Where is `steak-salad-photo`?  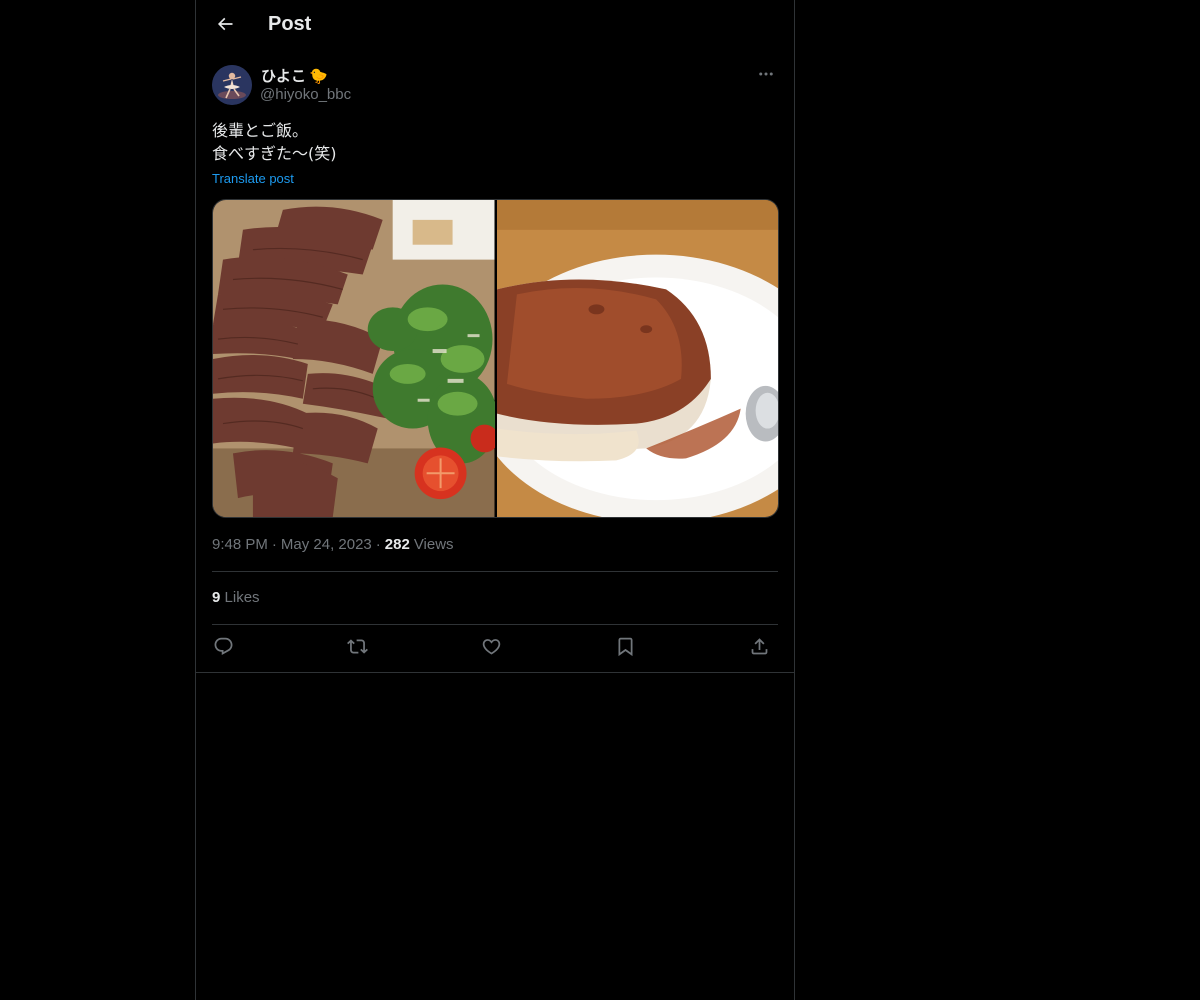 steak-salad-photo is located at coordinates (354, 358).